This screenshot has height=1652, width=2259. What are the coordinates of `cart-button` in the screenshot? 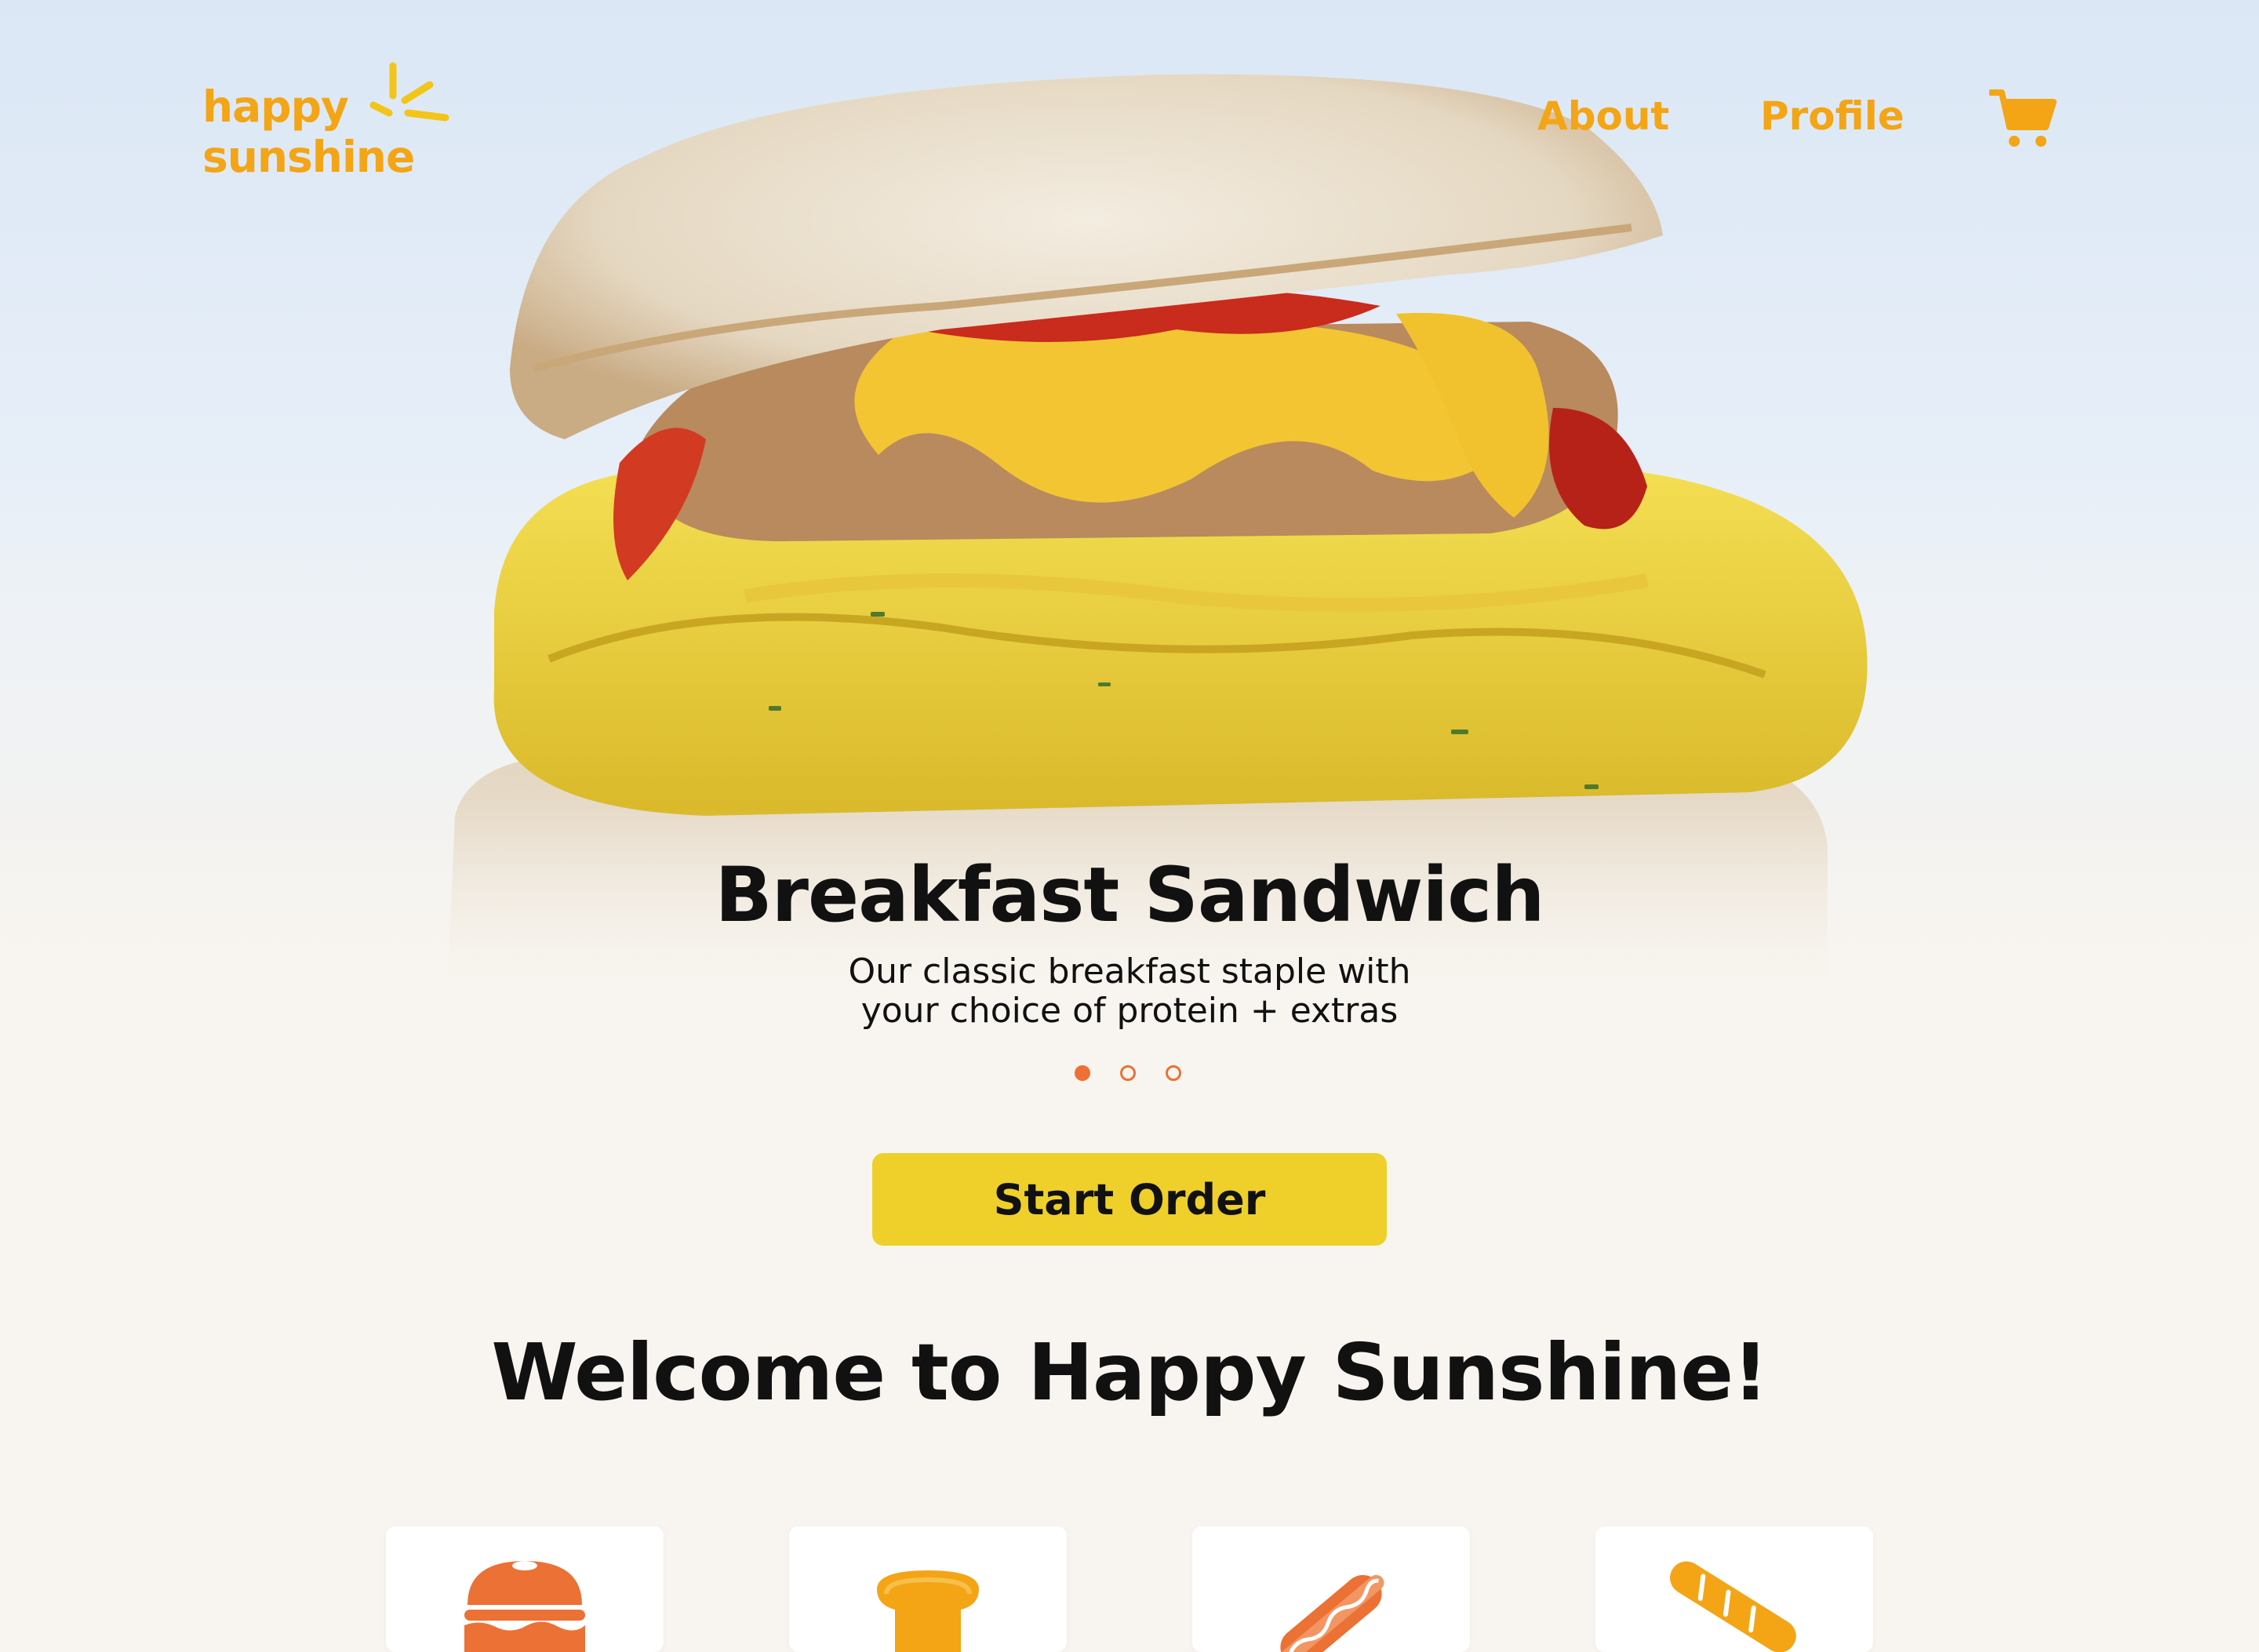 It's located at (2023, 118).